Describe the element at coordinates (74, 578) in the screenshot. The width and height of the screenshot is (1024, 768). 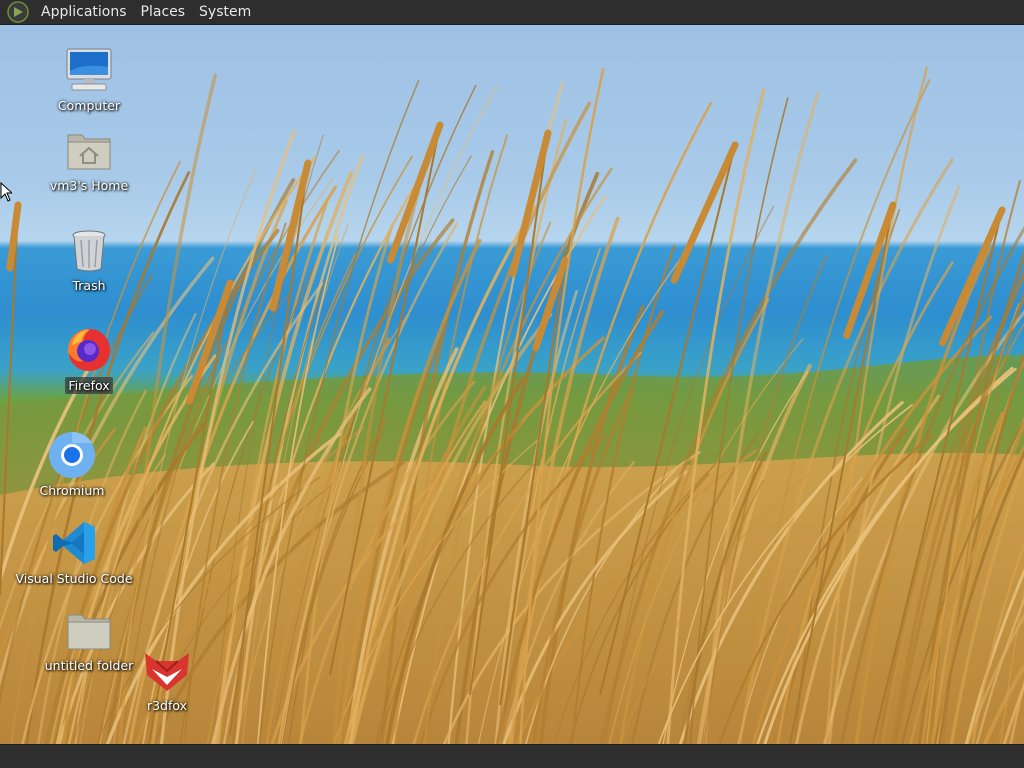
I see `desktop-icon-label: Visual Studio Code` at that location.